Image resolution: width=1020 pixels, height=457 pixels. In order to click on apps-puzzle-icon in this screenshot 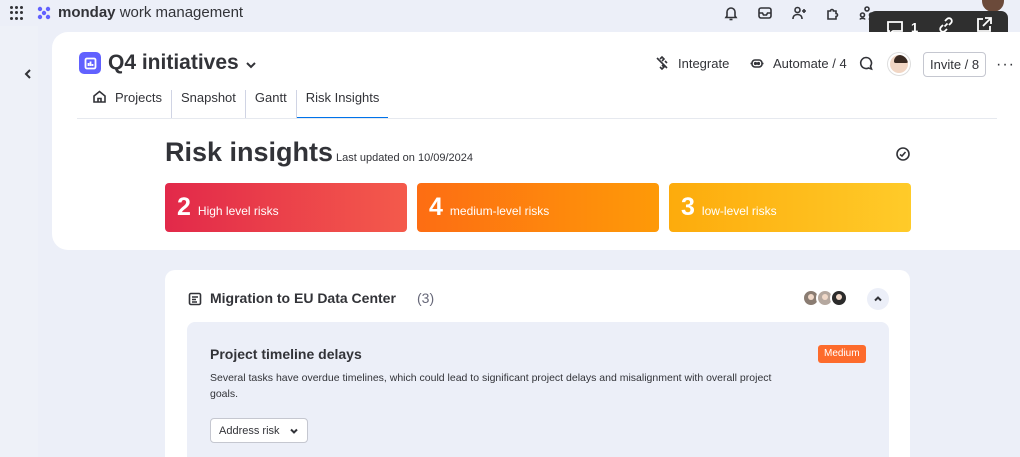, I will do `click(833, 13)`.